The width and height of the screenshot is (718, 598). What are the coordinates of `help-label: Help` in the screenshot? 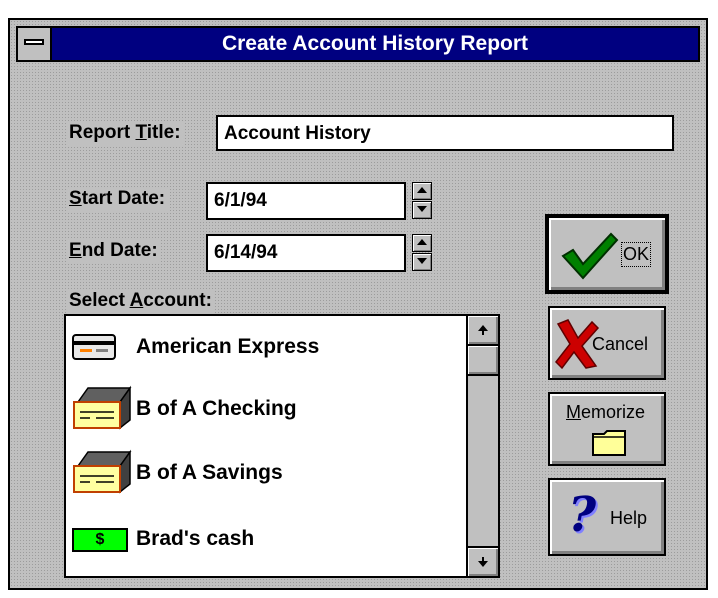 It's located at (629, 518).